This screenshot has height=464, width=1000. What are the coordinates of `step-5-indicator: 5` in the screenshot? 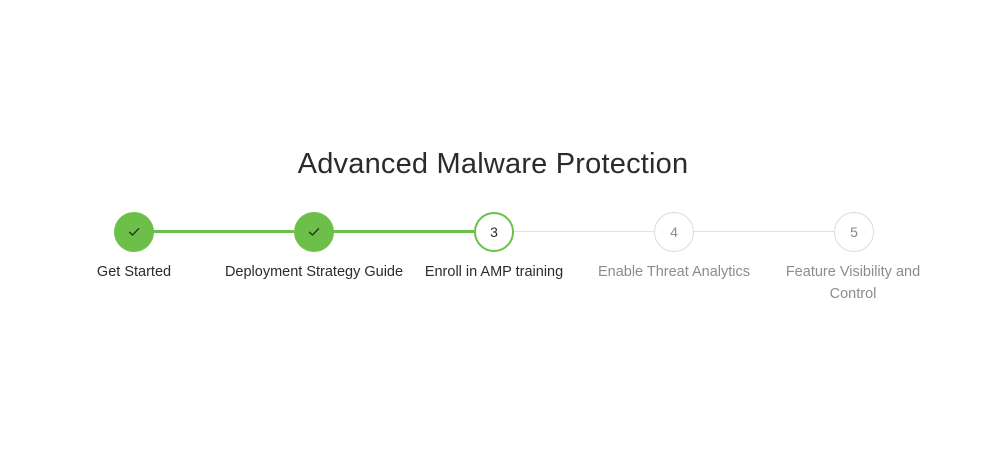 It's located at (854, 232).